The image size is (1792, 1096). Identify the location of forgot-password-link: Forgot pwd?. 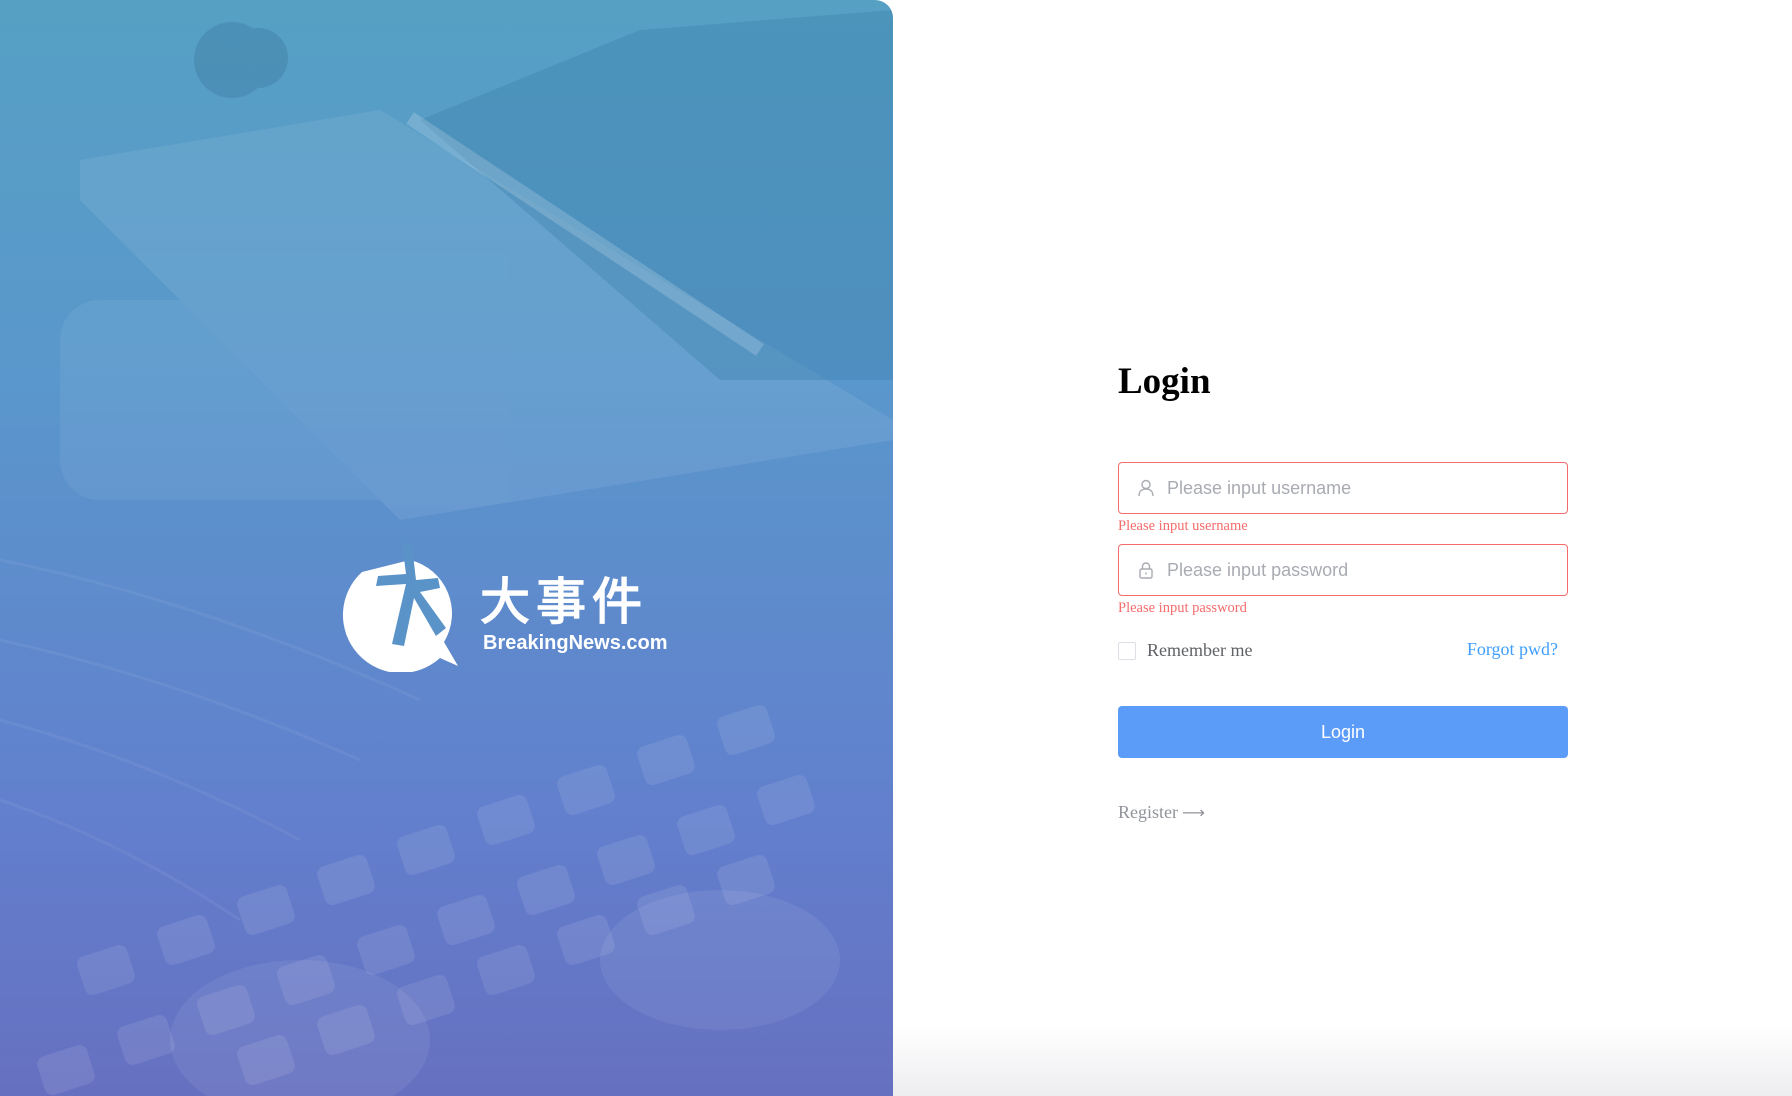
(1512, 649).